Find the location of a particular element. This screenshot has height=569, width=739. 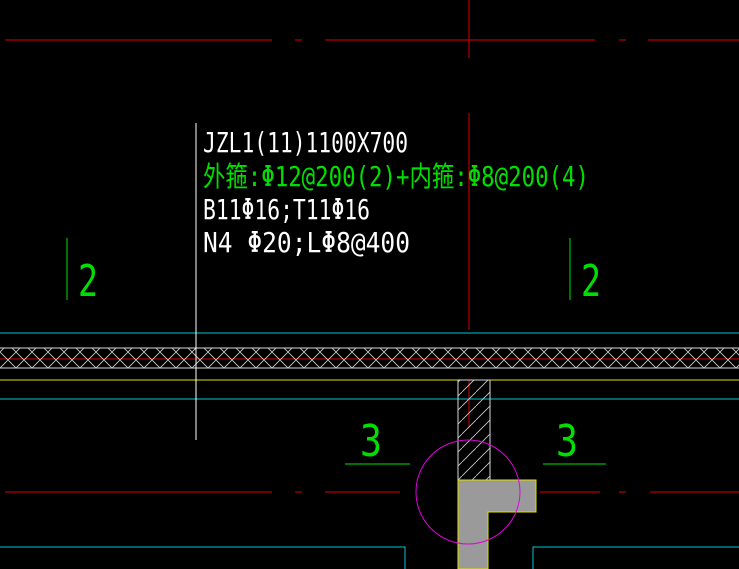

beam-id-label: JZL1(11)1100X700 is located at coordinates (305, 142).